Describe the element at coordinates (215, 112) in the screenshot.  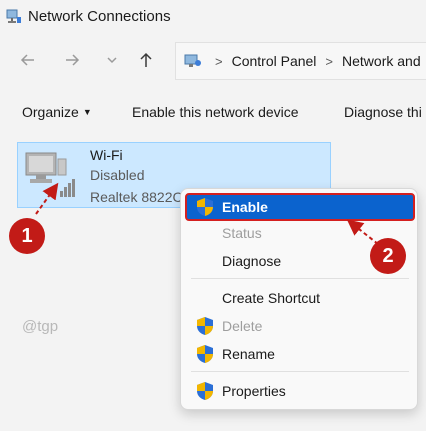
I see `enable-network-device-button: Enable this network device` at that location.